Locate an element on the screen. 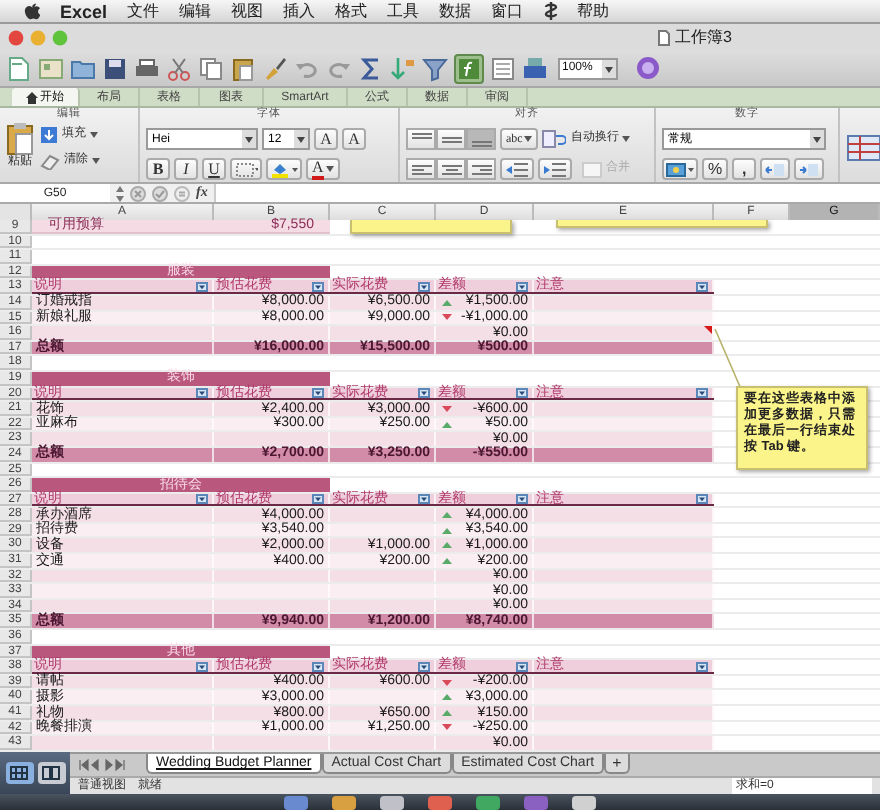 The width and height of the screenshot is (880, 810). fill-color-icon is located at coordinates (284, 169).